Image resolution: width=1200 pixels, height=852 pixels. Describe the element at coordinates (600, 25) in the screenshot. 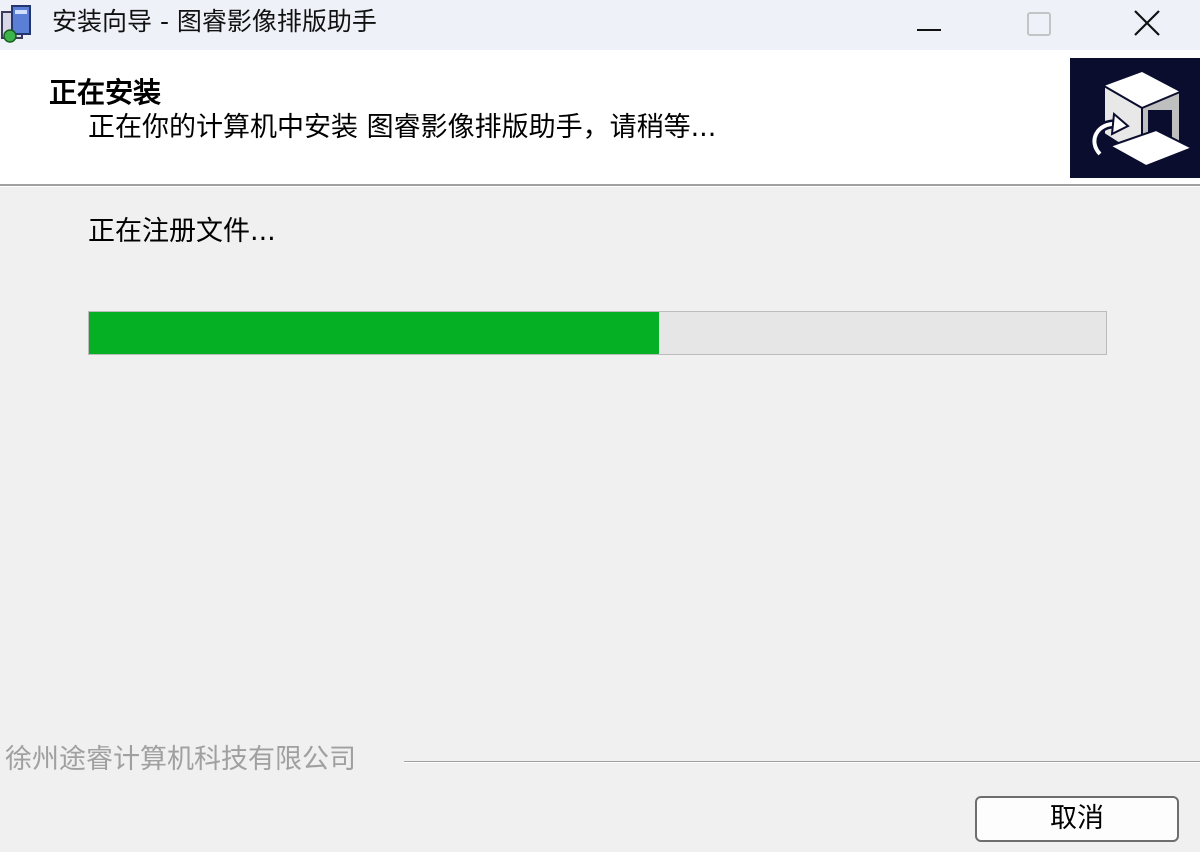

I see `title-bar: 安装向导 - 图睿影像排版助手` at that location.